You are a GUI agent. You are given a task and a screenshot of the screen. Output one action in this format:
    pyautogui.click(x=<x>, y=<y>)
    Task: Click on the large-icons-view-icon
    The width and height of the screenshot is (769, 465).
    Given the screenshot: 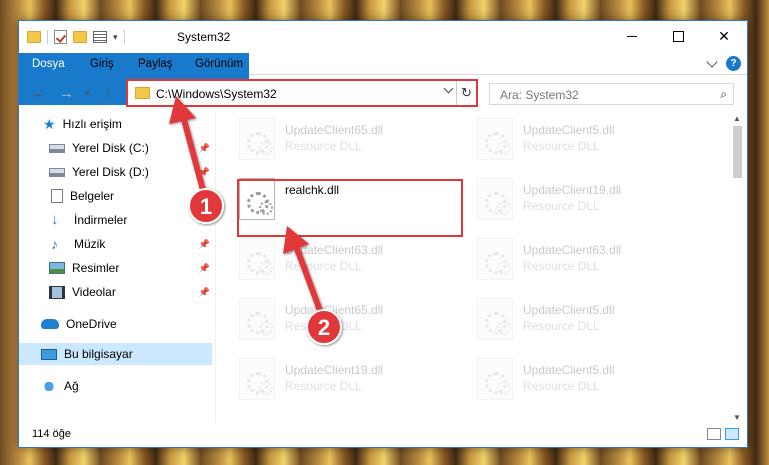 What is the action you would take?
    pyautogui.click(x=732, y=434)
    